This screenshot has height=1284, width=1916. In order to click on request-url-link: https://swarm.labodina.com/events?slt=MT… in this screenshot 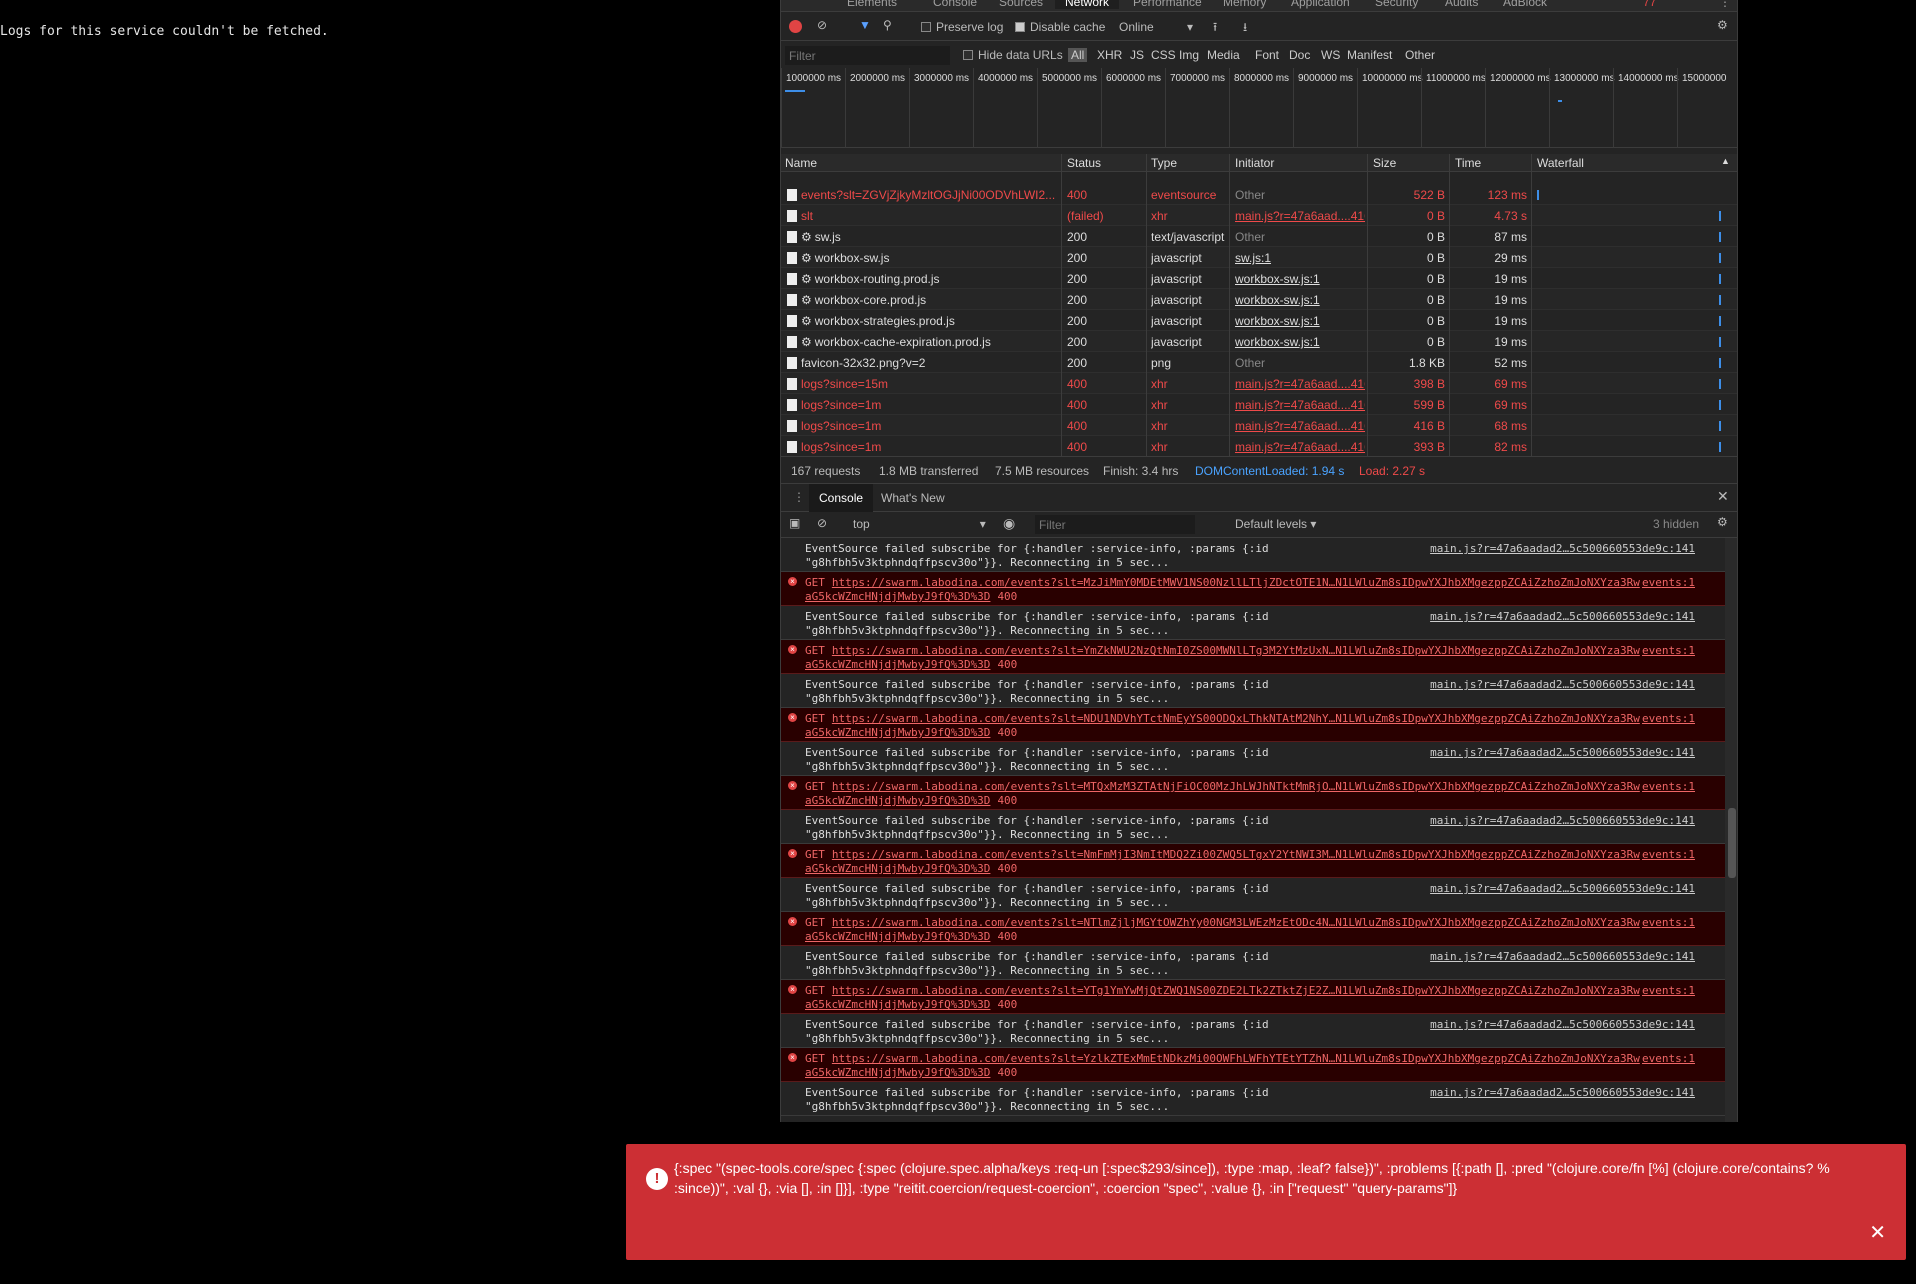, I will do `click(1236, 786)`.